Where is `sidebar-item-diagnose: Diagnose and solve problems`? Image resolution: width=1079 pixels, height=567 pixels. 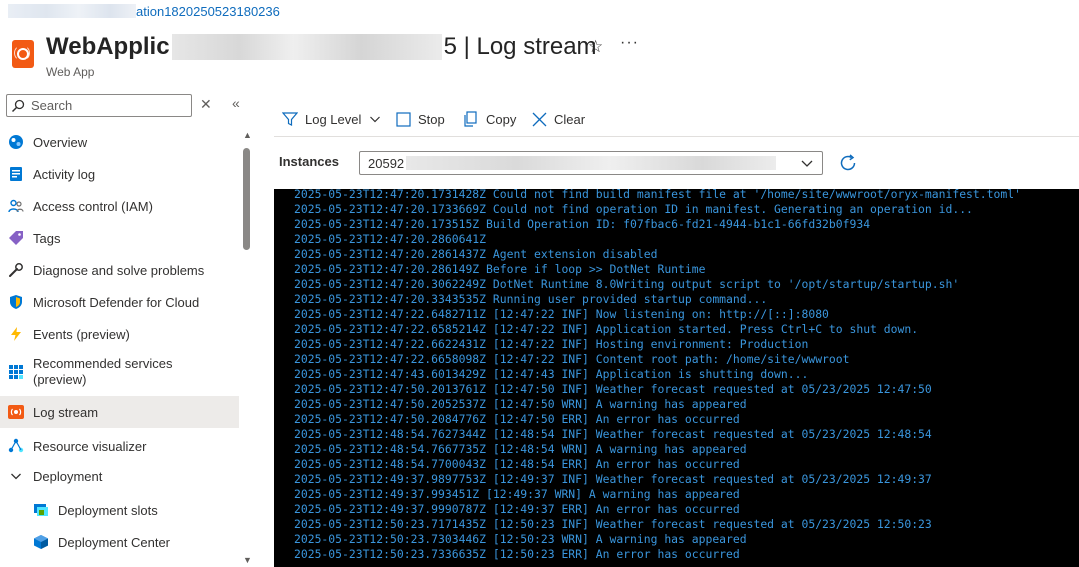
sidebar-item-diagnose: Diagnose and solve problems is located at coordinates (119, 270).